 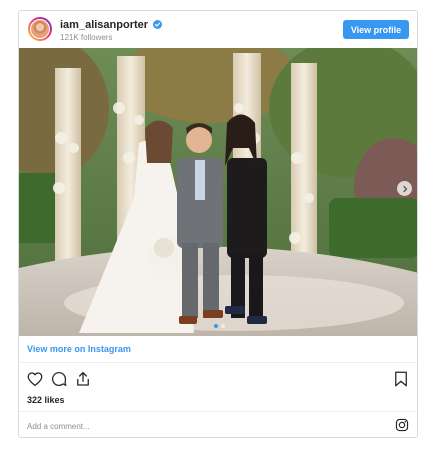 What do you see at coordinates (376, 29) in the screenshot?
I see `view-profile-button: View profile` at bounding box center [376, 29].